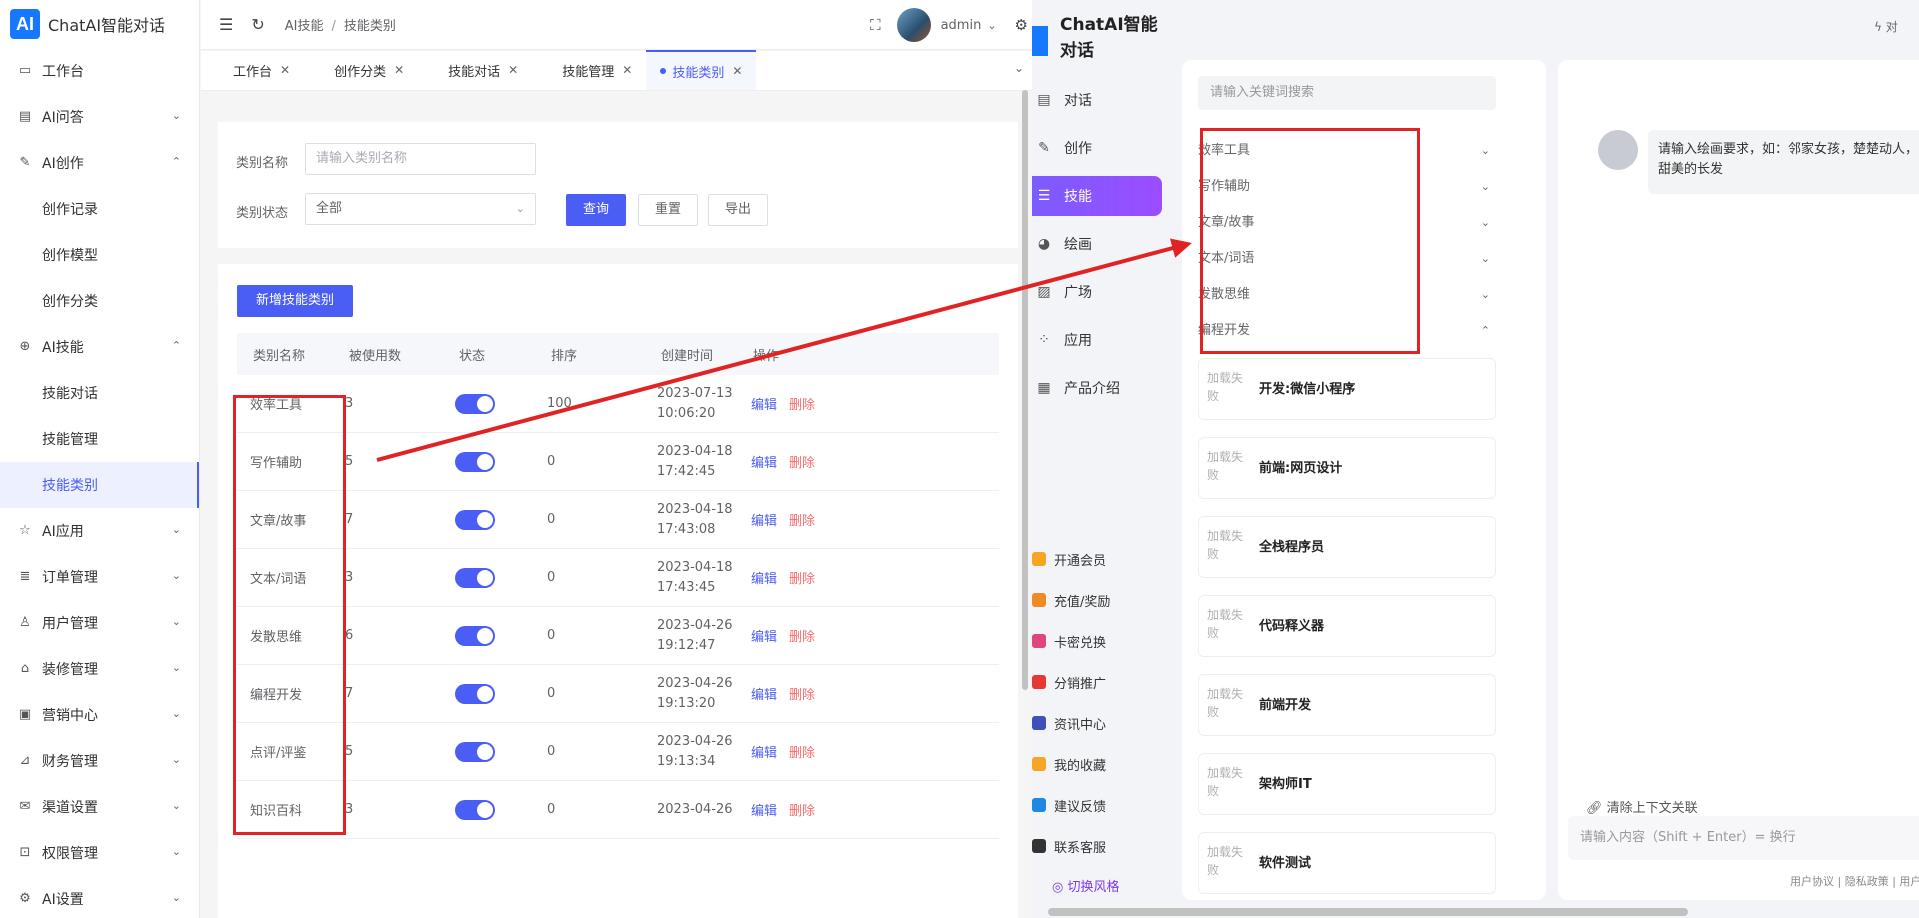 The width and height of the screenshot is (1919, 918). I want to click on sidebar-subitem: 技能管理, so click(99, 439).